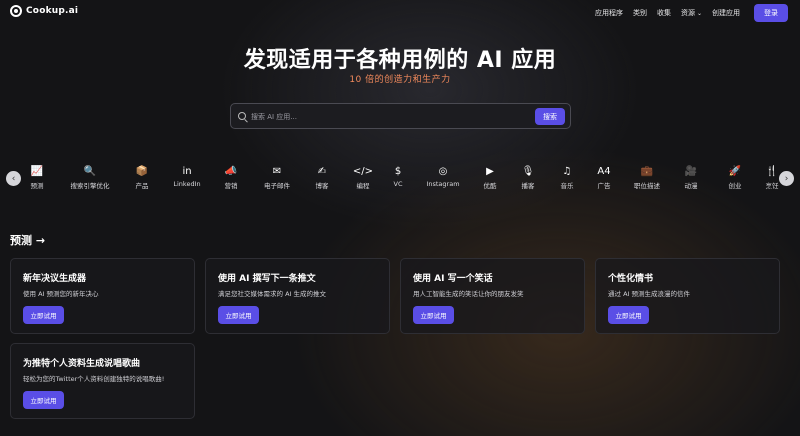 Image resolution: width=800 pixels, height=436 pixels. I want to click on category-0: 📈 预测, so click(37, 177).